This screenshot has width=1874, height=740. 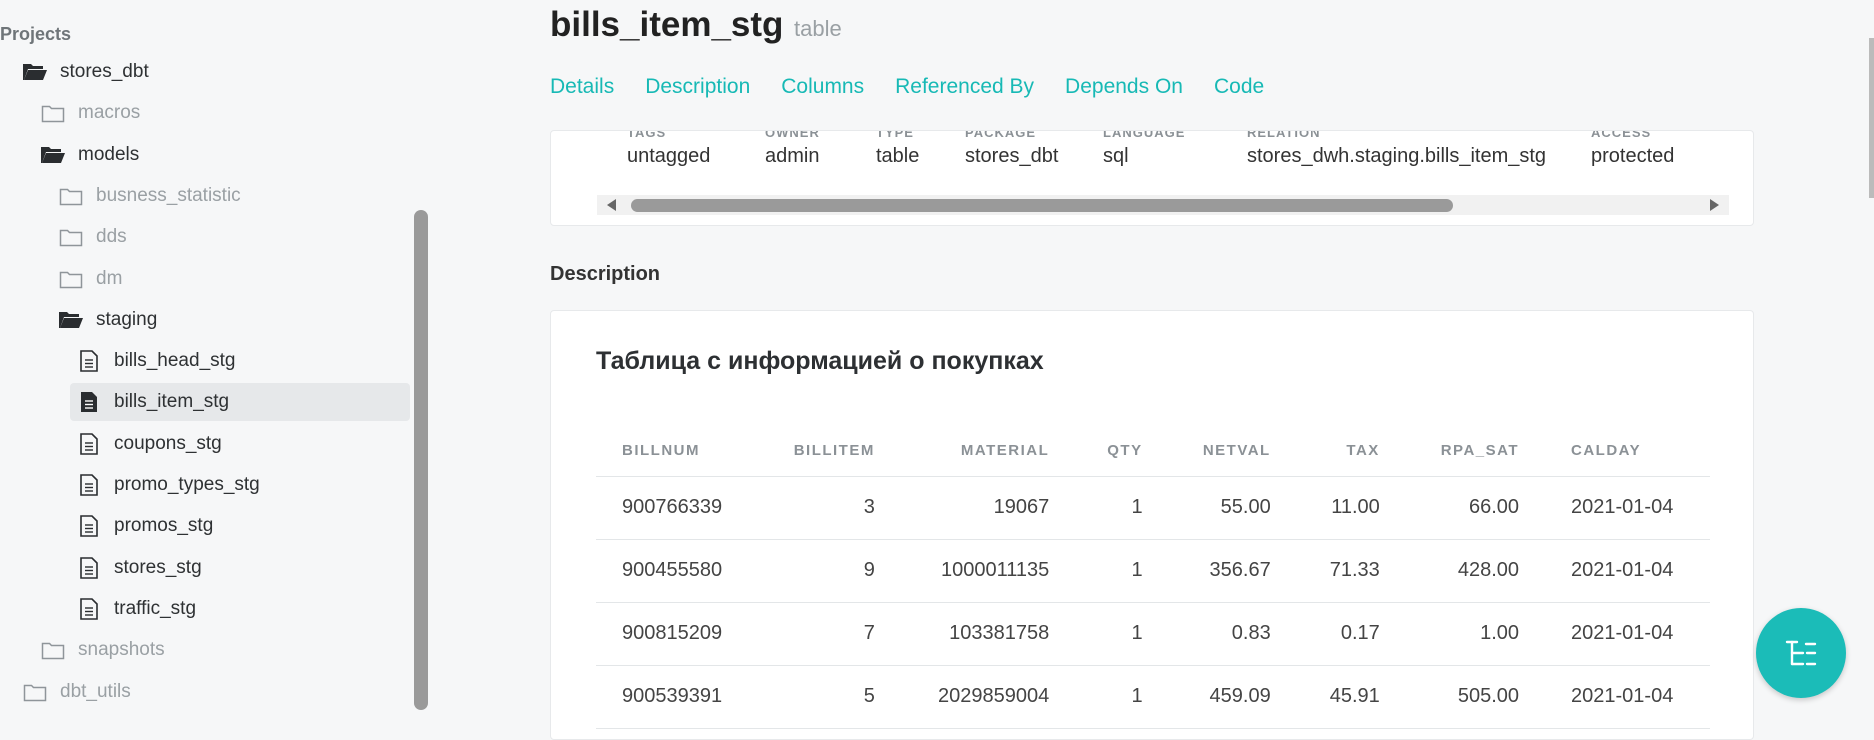 I want to click on tab-details: Details, so click(x=582, y=87).